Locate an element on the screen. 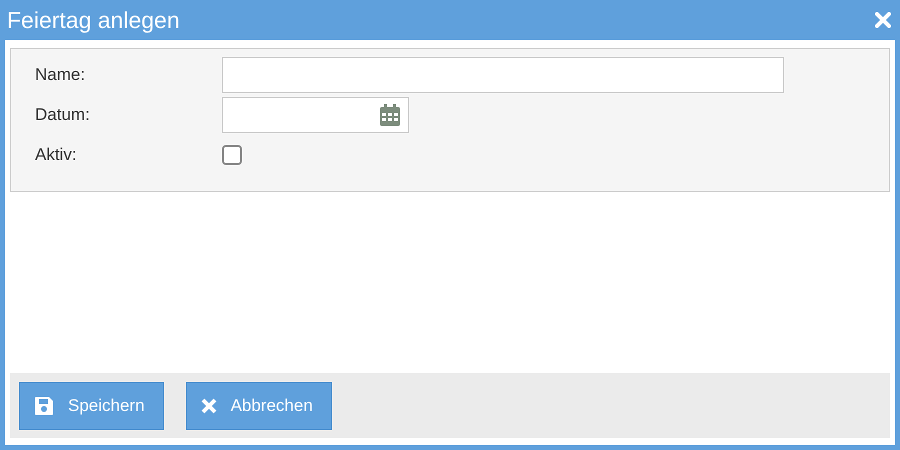 This screenshot has width=900, height=450. cancel-button: Abbrechen is located at coordinates (259, 406).